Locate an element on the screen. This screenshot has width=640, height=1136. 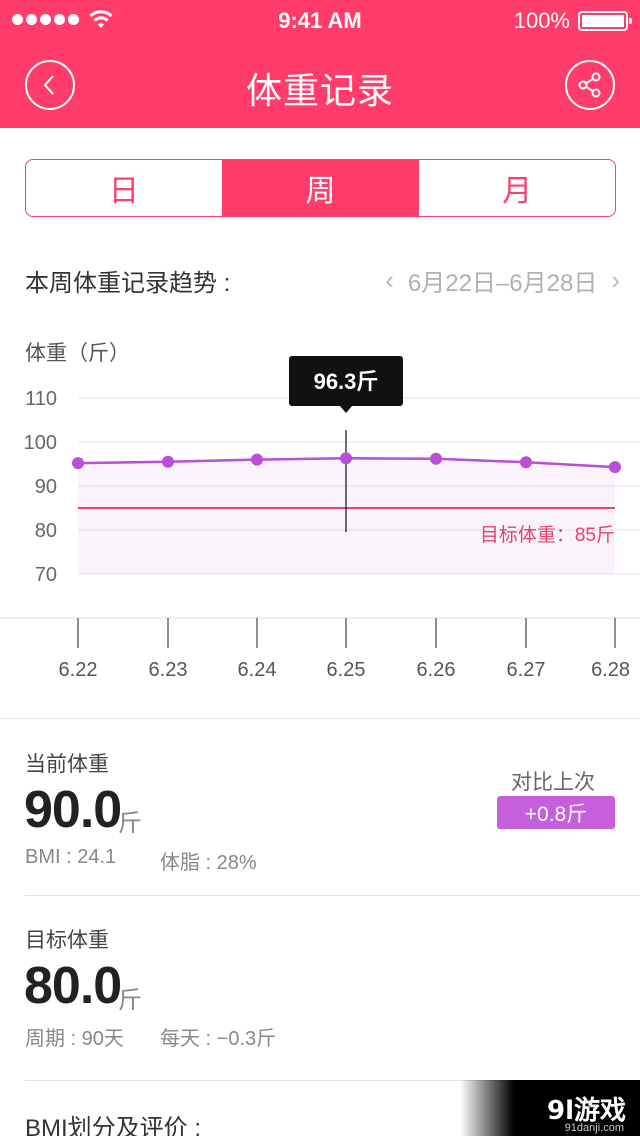
period-tabs: 日 周 月 is located at coordinates (320, 188).